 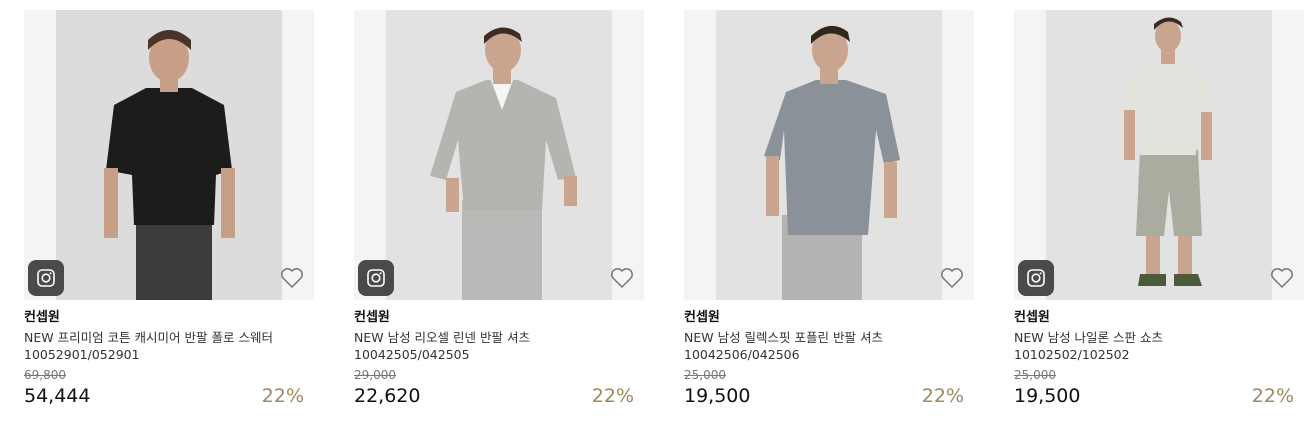 What do you see at coordinates (829, 338) in the screenshot?
I see `product-name: NEW 남성 릴렉스핏 포플린 반팔 셔츠` at bounding box center [829, 338].